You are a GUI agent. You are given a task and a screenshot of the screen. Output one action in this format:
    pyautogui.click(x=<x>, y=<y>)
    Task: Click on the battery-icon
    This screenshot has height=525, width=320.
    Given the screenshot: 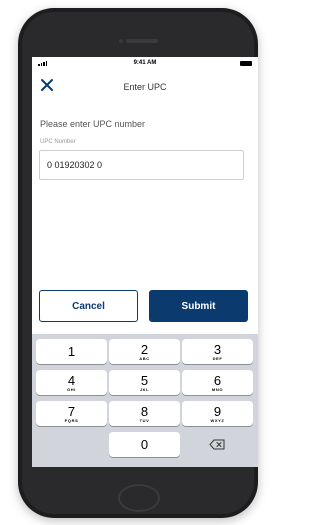 What is the action you would take?
    pyautogui.click(x=246, y=63)
    